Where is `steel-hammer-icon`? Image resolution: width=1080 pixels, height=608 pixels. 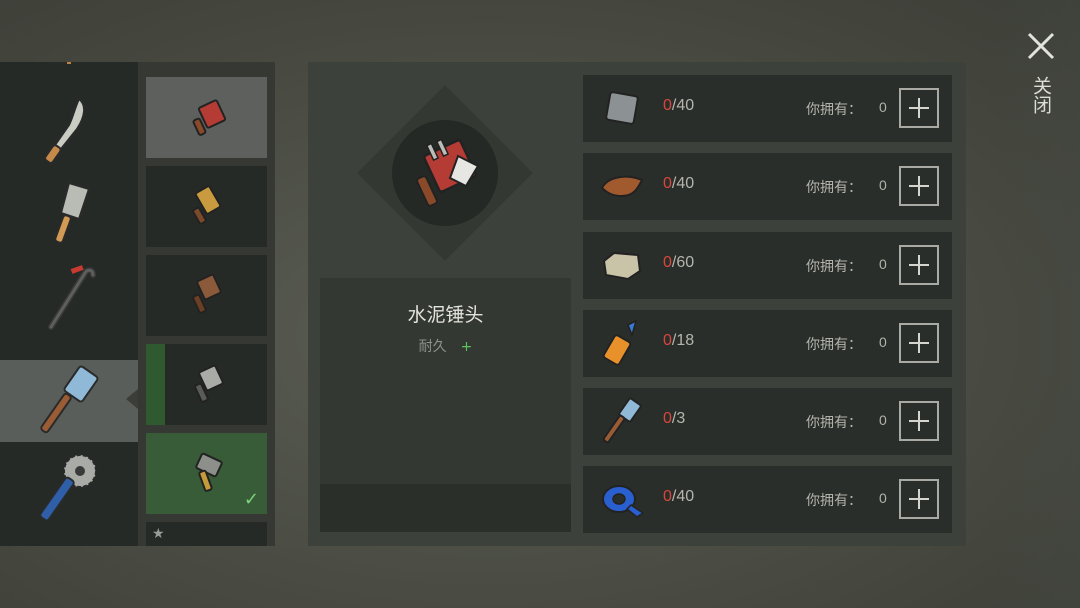
steel-hammer-icon is located at coordinates (207, 385).